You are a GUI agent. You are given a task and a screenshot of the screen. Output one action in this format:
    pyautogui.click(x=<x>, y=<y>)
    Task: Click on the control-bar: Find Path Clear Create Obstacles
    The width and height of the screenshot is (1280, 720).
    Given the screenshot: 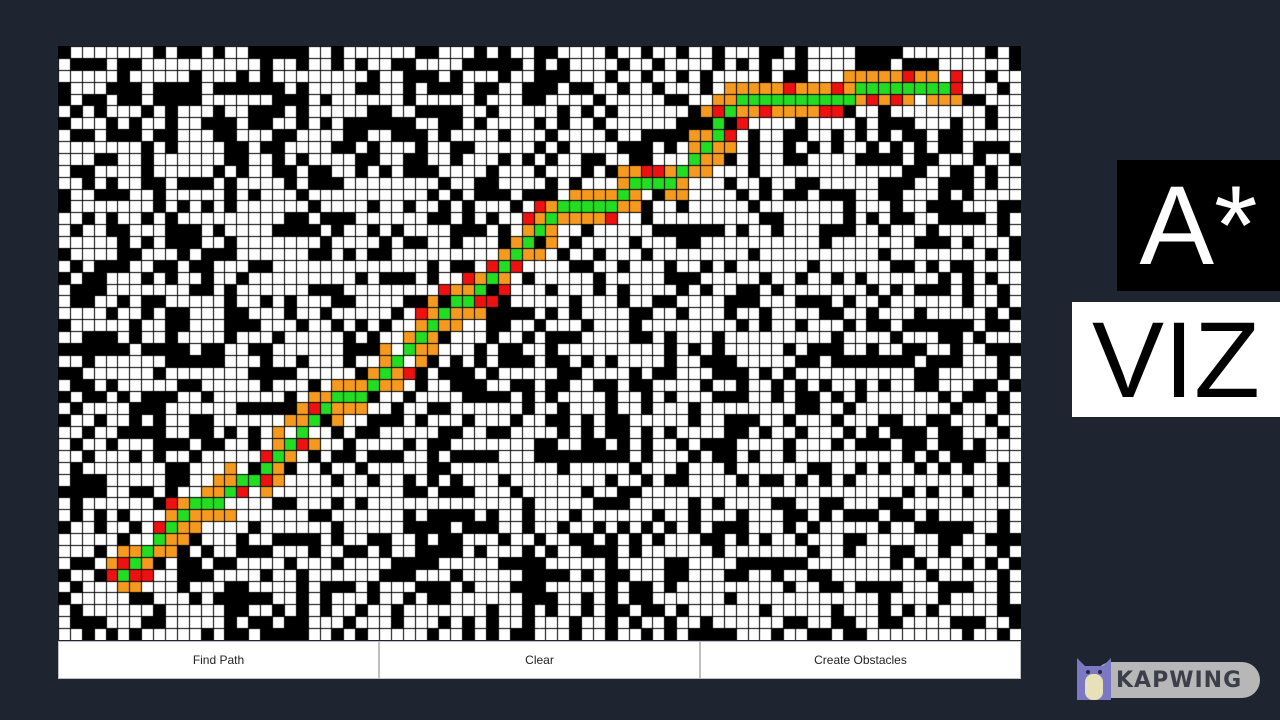 What is the action you would take?
    pyautogui.click(x=539, y=660)
    